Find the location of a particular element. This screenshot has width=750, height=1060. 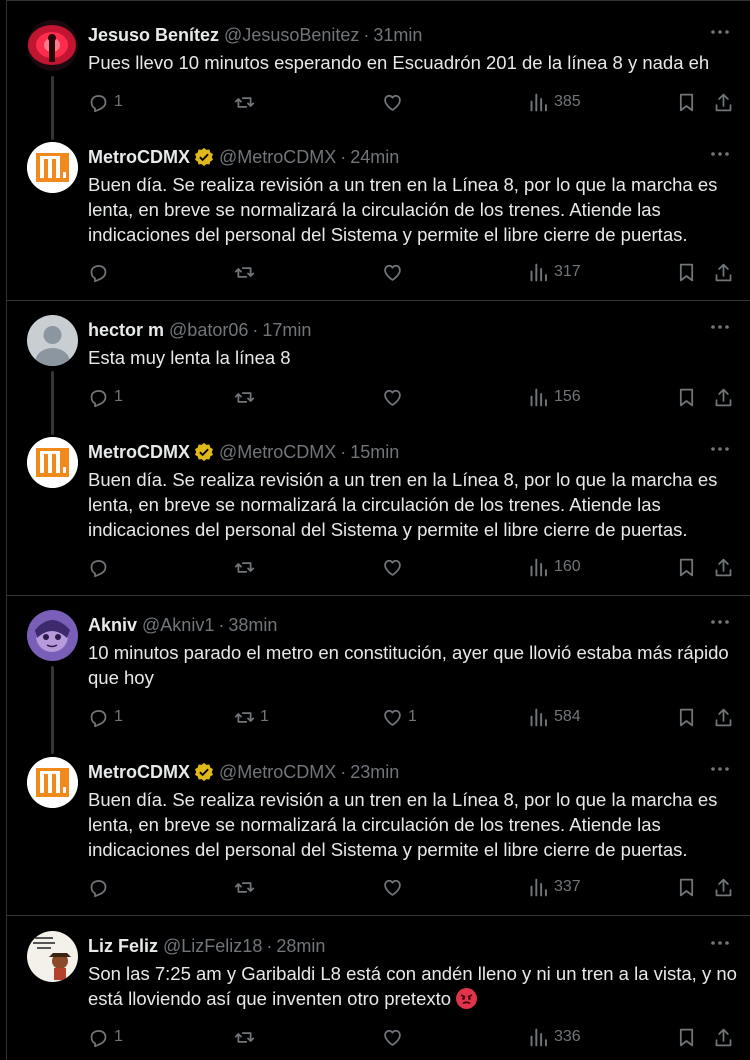

views-button: 385 is located at coordinates (554, 102).